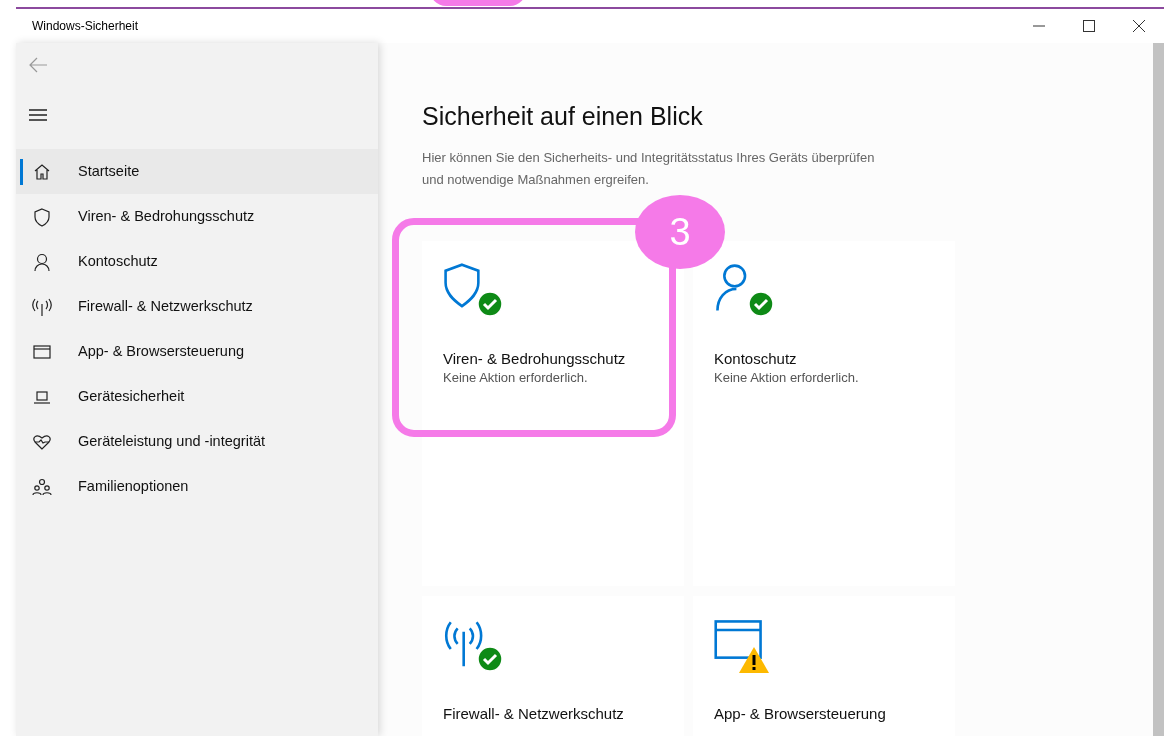  What do you see at coordinates (38, 65) in the screenshot?
I see `back-arrow-icon` at bounding box center [38, 65].